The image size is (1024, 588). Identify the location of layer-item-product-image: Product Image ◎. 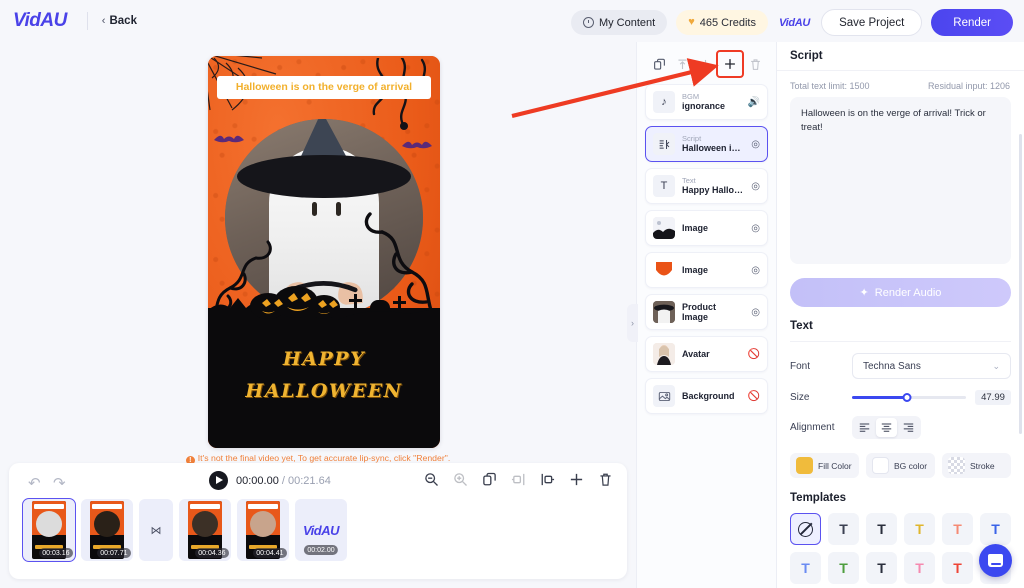
(706, 312).